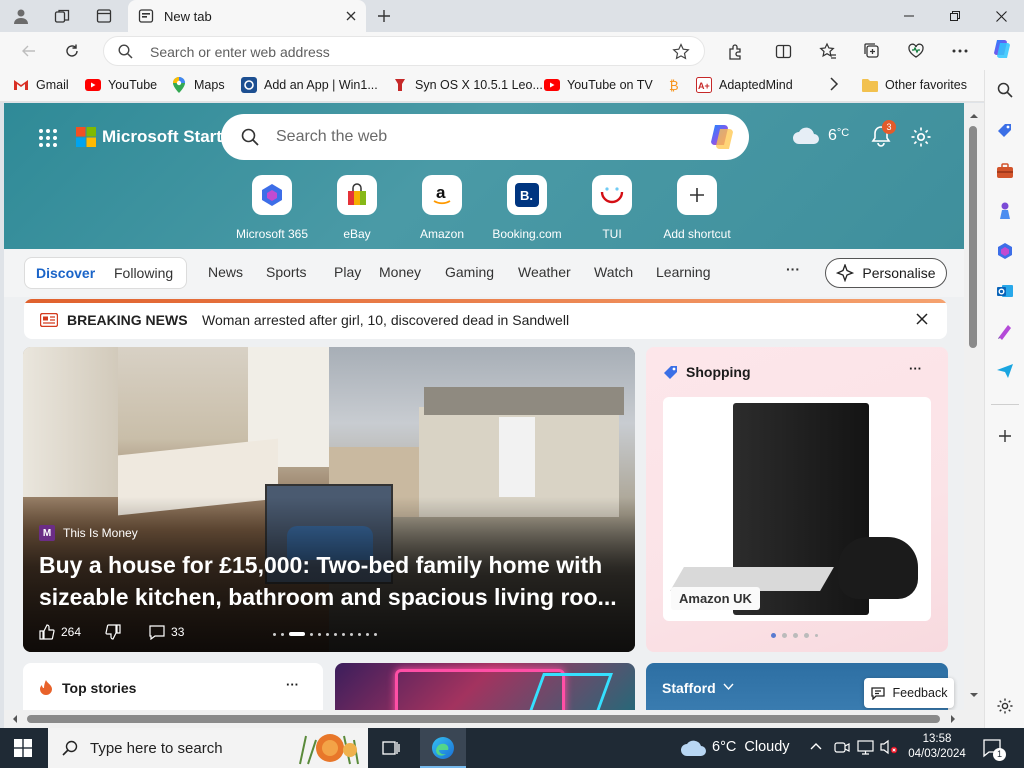 Image resolution: width=1024 pixels, height=768 pixels. I want to click on story-image-neon, so click(485, 686).